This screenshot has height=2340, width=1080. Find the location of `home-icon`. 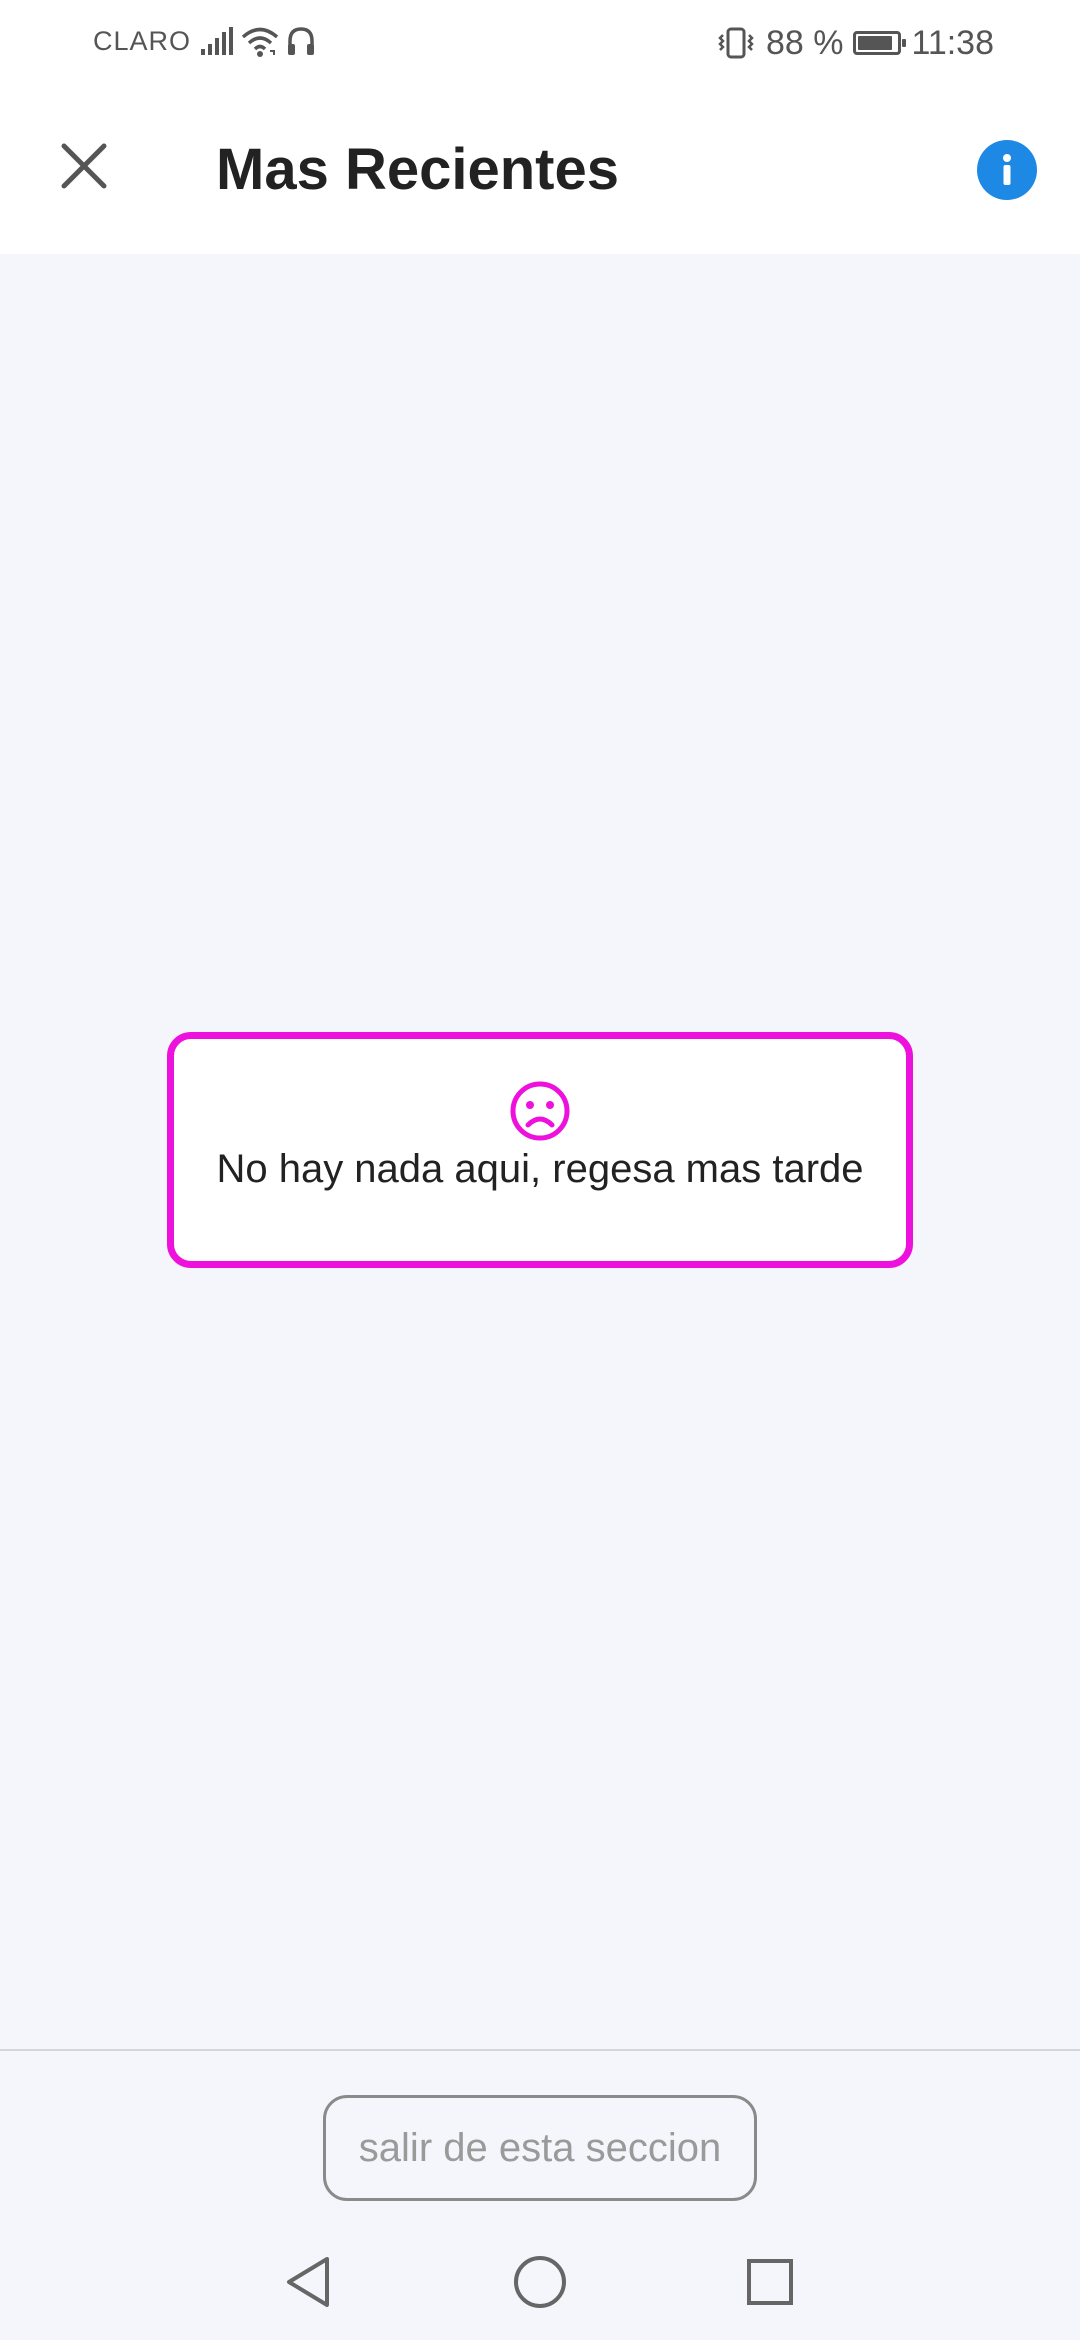

home-icon is located at coordinates (540, 2282).